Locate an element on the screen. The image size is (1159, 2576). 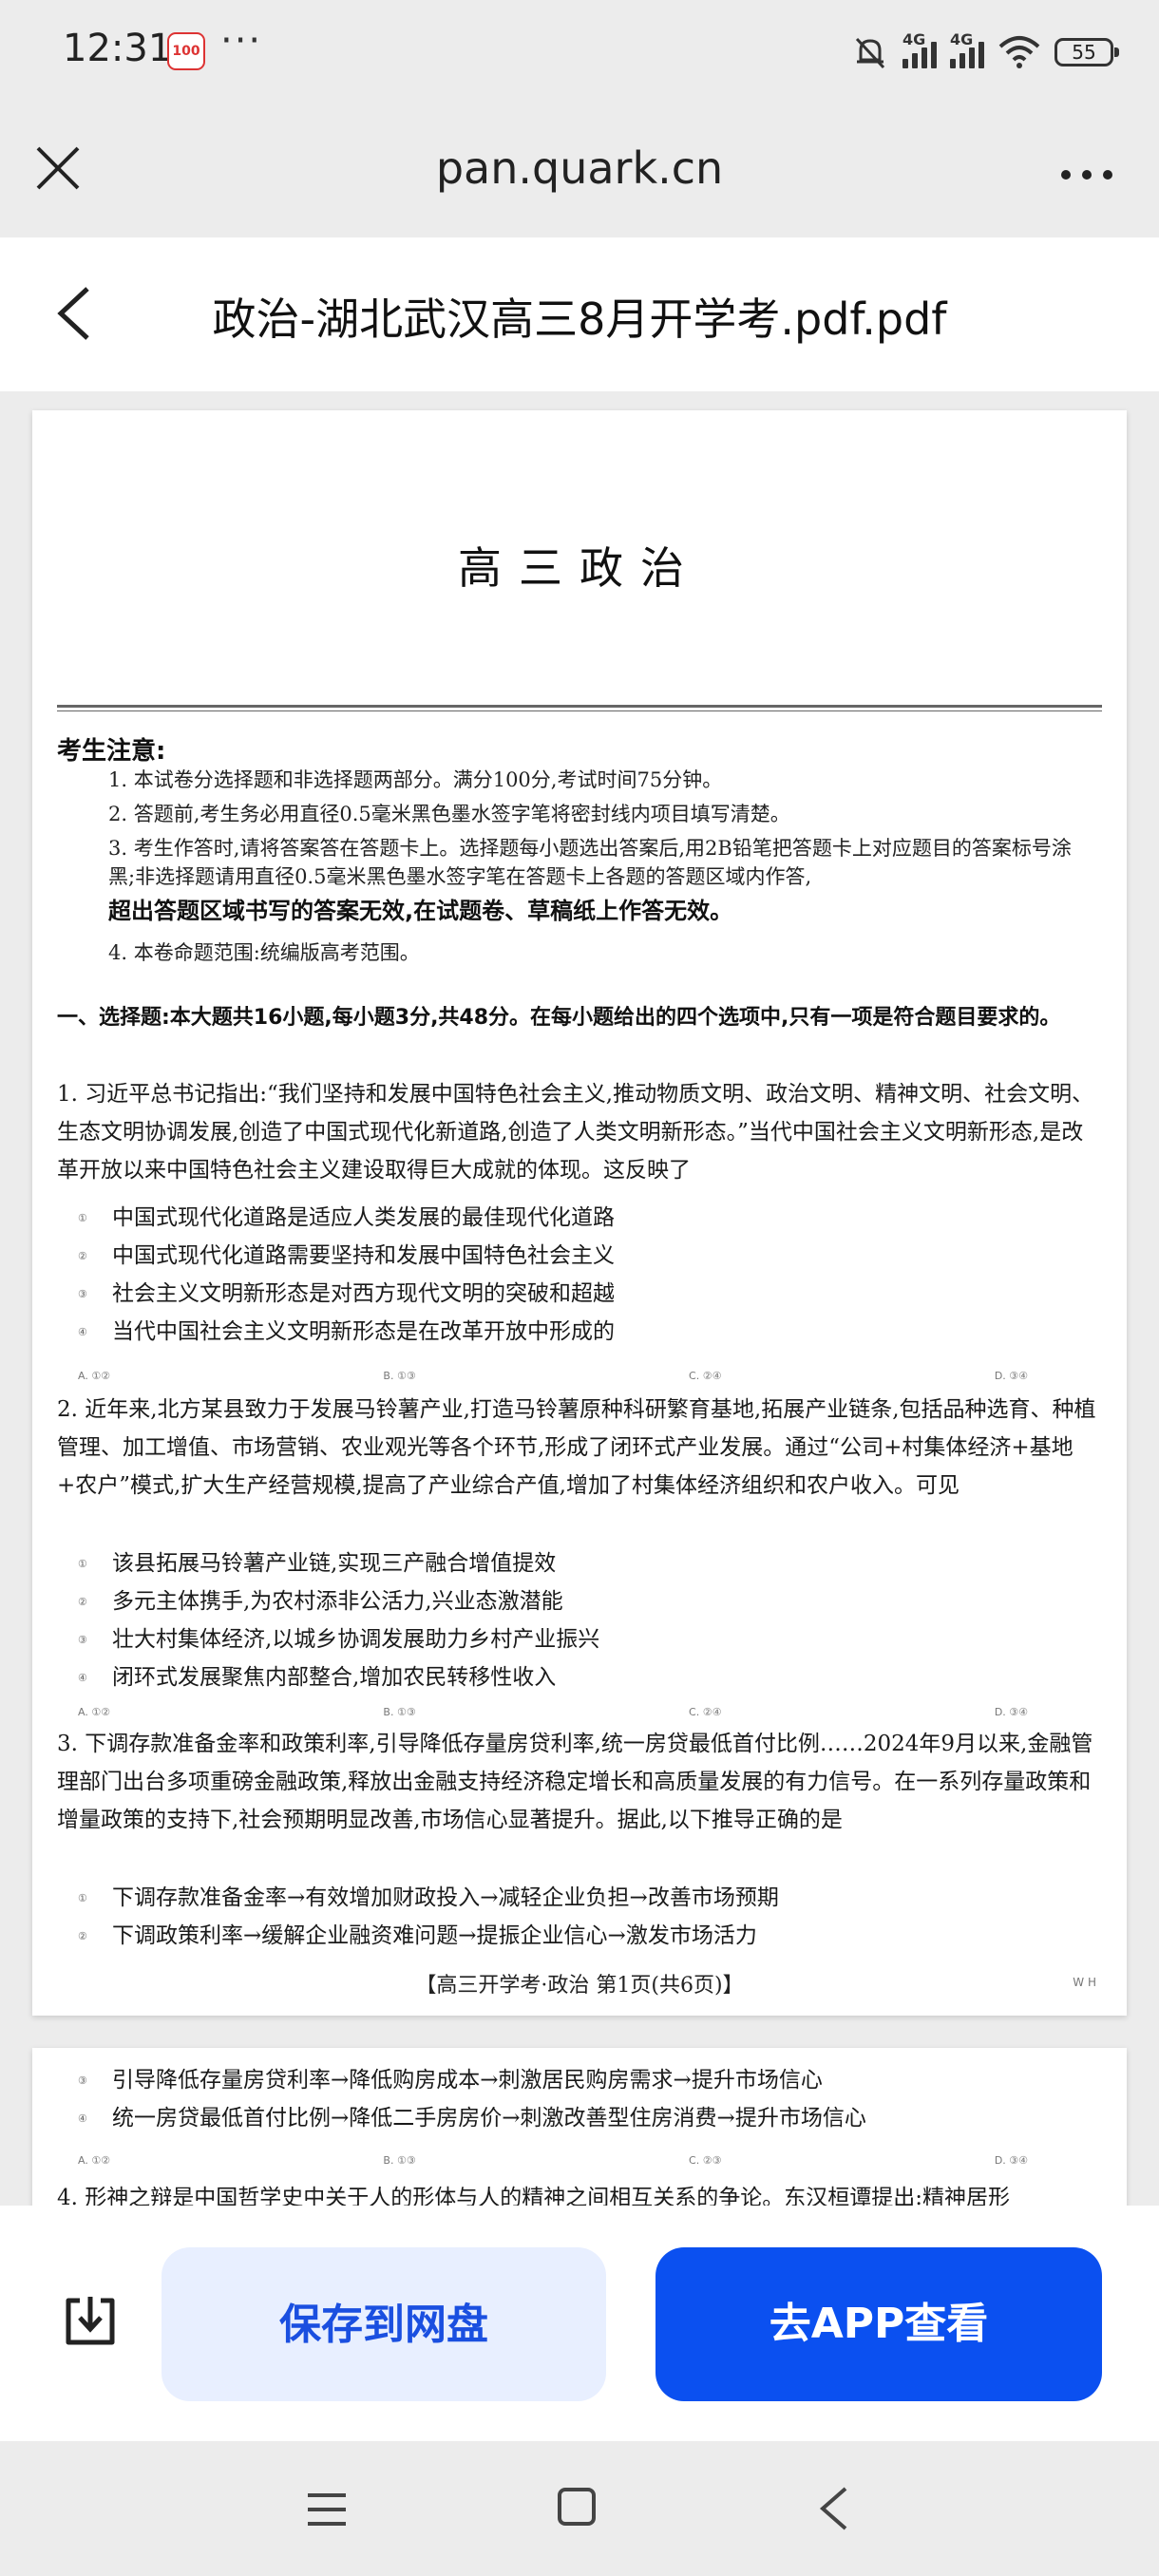
option: ④ 当代中国社会主义文明新形态是在改革开放中形成的 is located at coordinates (346, 1331).